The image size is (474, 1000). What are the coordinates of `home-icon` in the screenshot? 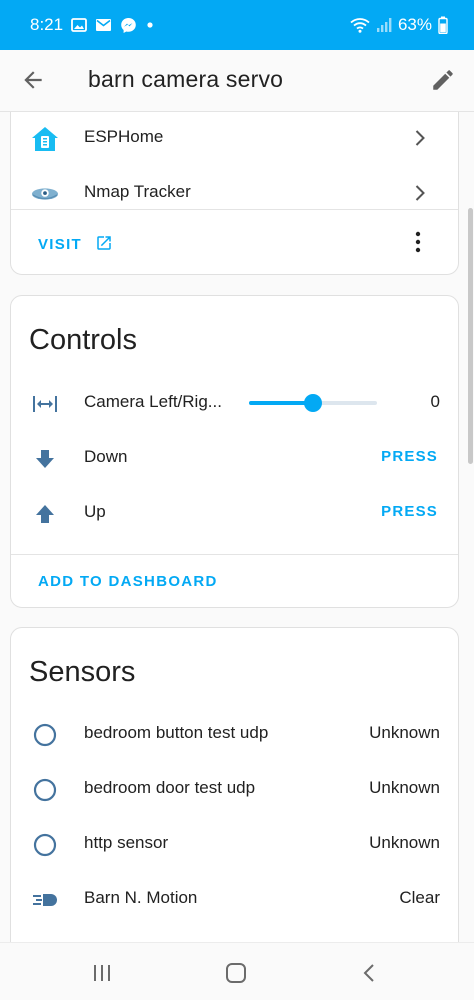 It's located at (236, 973).